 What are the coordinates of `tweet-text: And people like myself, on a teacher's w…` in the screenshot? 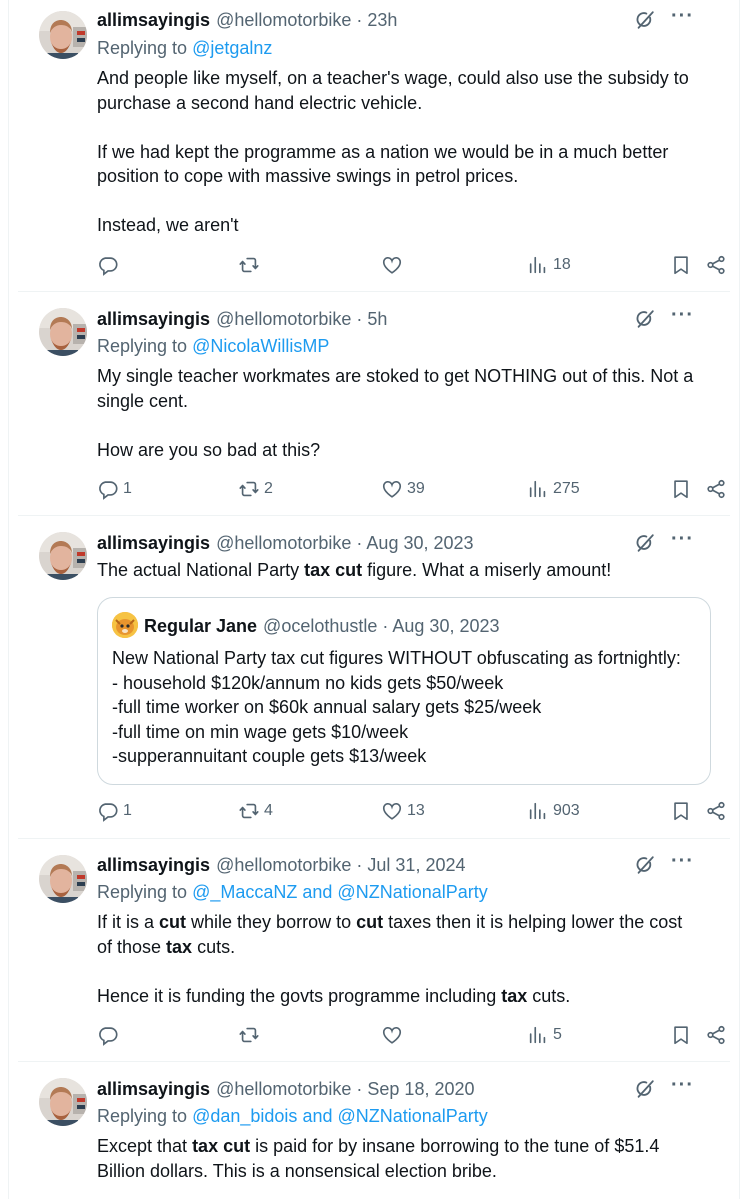 It's located at (393, 151).